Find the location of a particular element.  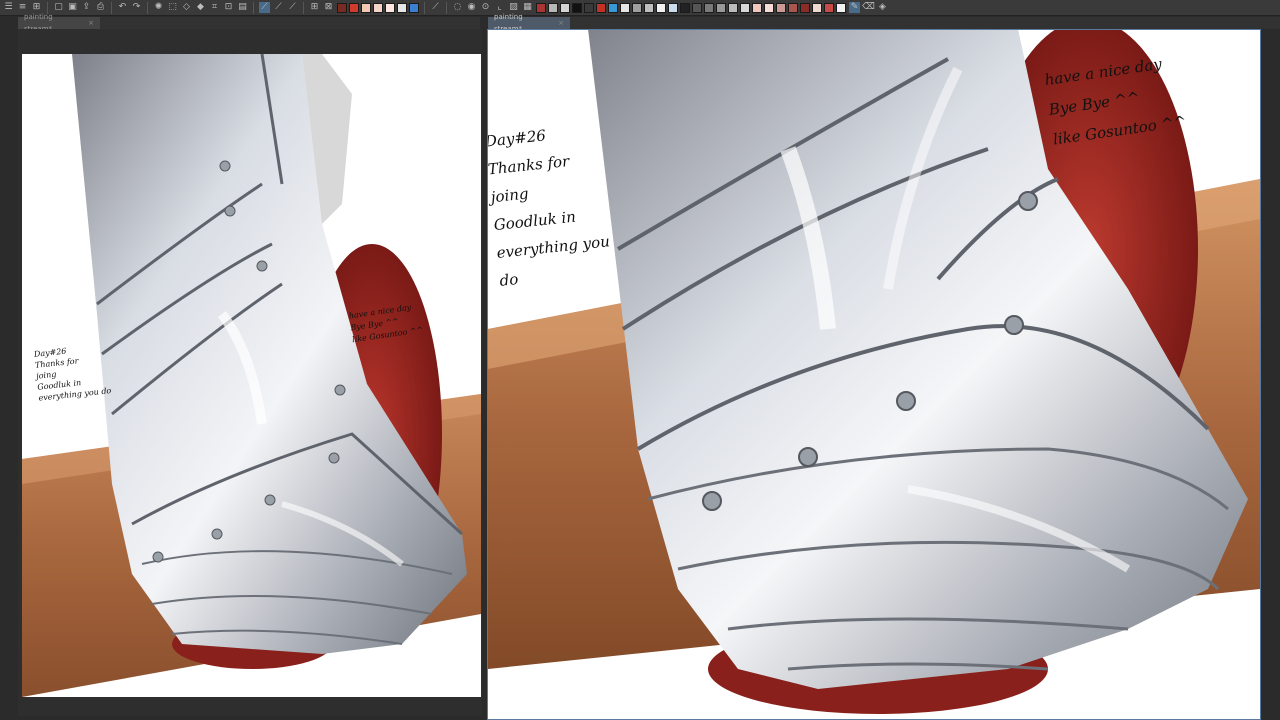

eraser2-icon: ◈ is located at coordinates (882, 7).